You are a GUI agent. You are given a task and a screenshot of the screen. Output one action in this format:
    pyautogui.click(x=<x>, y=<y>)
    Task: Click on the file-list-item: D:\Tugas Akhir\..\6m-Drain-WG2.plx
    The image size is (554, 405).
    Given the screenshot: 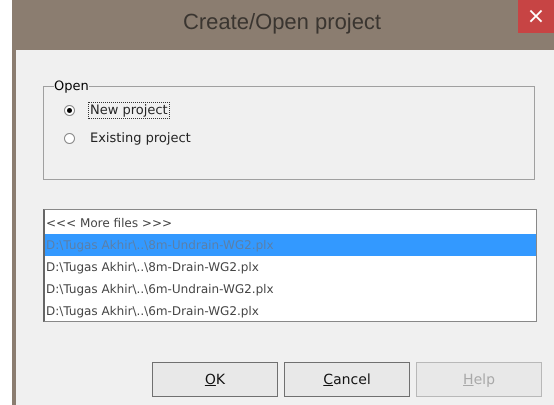 What is the action you would take?
    pyautogui.click(x=290, y=310)
    